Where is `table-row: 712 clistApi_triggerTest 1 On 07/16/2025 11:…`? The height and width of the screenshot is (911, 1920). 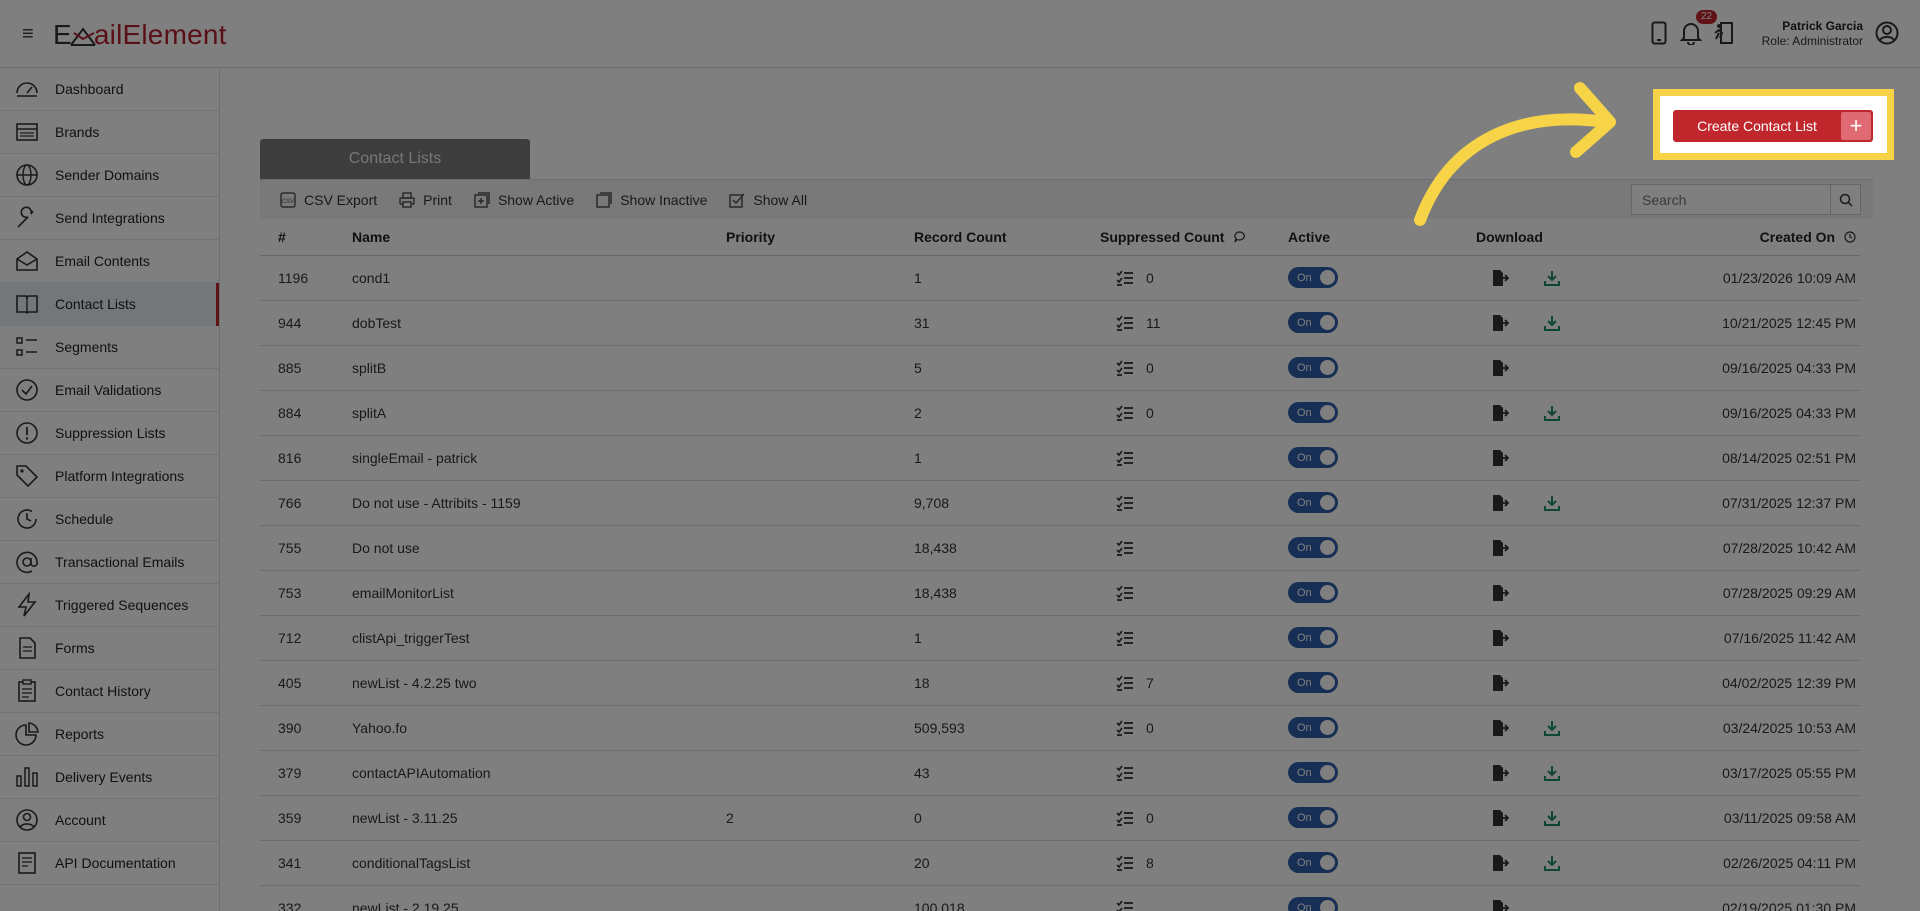 table-row: 712 clistApi_triggerTest 1 On 07/16/2025 11:… is located at coordinates (1060, 638).